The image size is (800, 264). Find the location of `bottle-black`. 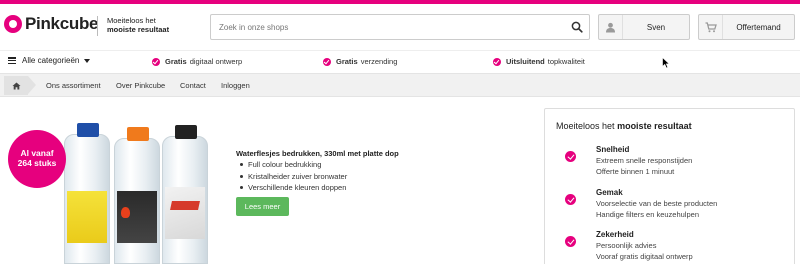

bottle-black is located at coordinates (185, 194).